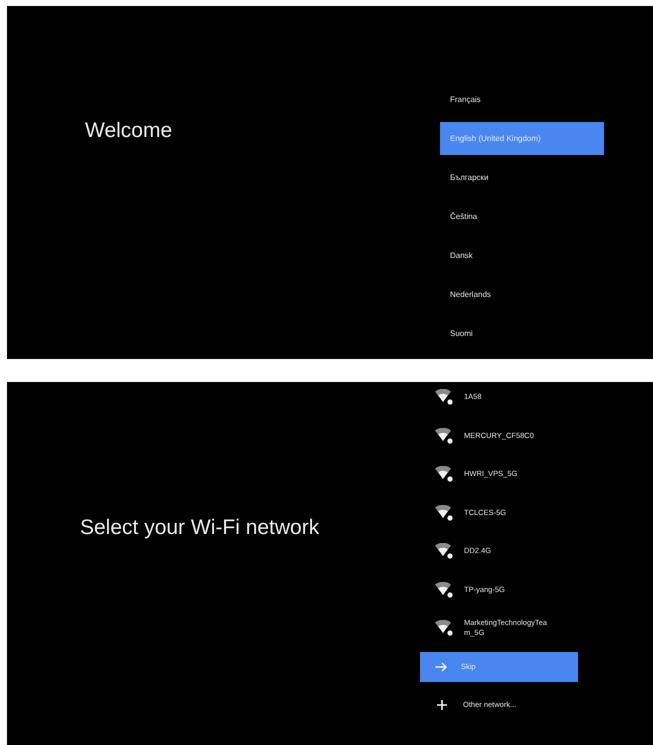 This screenshot has width=653, height=745. What do you see at coordinates (522, 255) in the screenshot?
I see `language-option: Dansk` at bounding box center [522, 255].